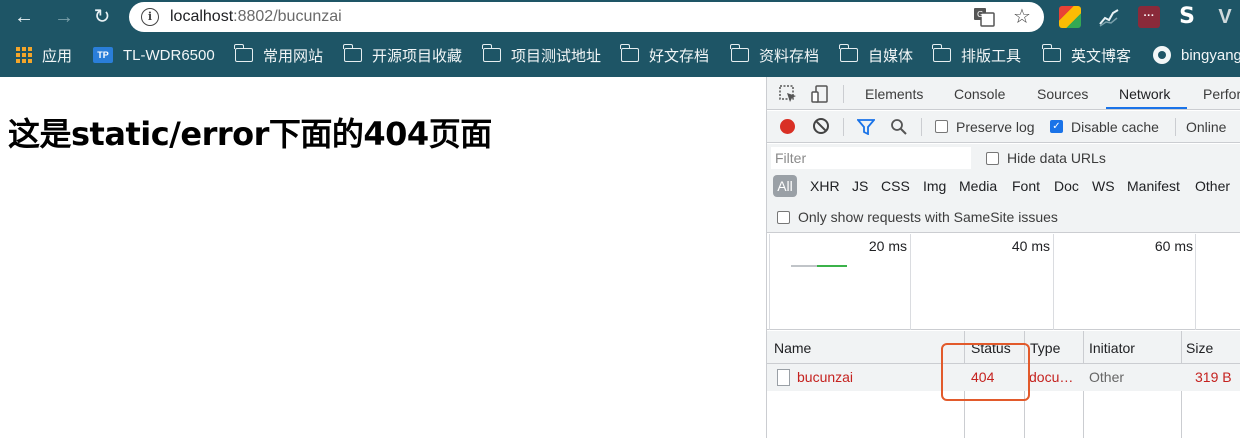  Describe the element at coordinates (1199, 348) in the screenshot. I see `column-header-size: Size` at that location.